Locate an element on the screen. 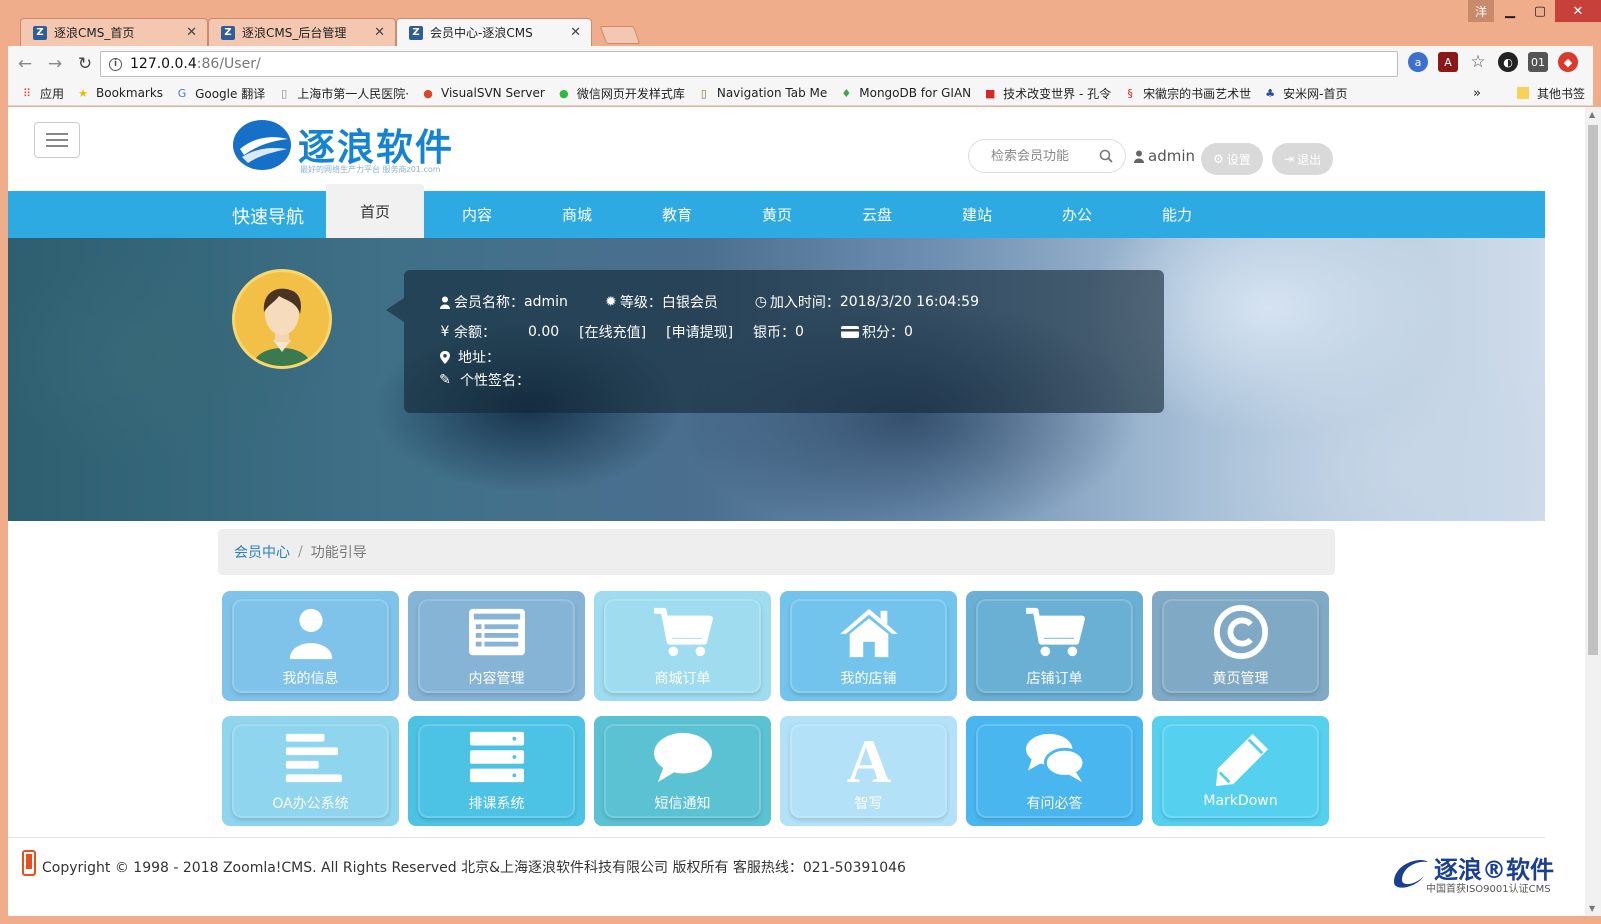  function-tile: 商城订单 is located at coordinates (682, 646).